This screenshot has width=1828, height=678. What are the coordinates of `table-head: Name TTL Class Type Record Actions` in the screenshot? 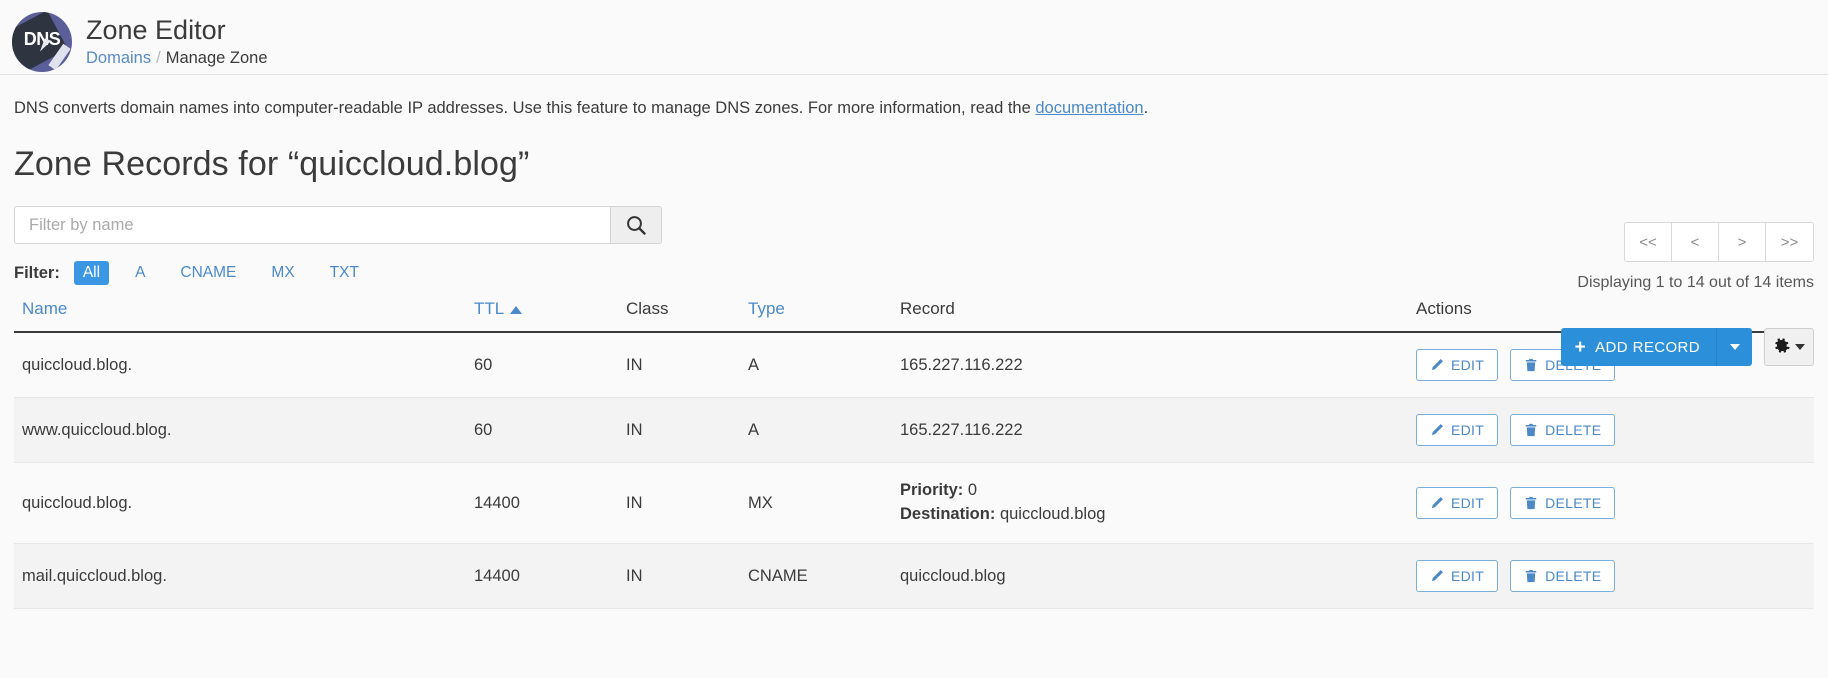 It's located at (914, 316).